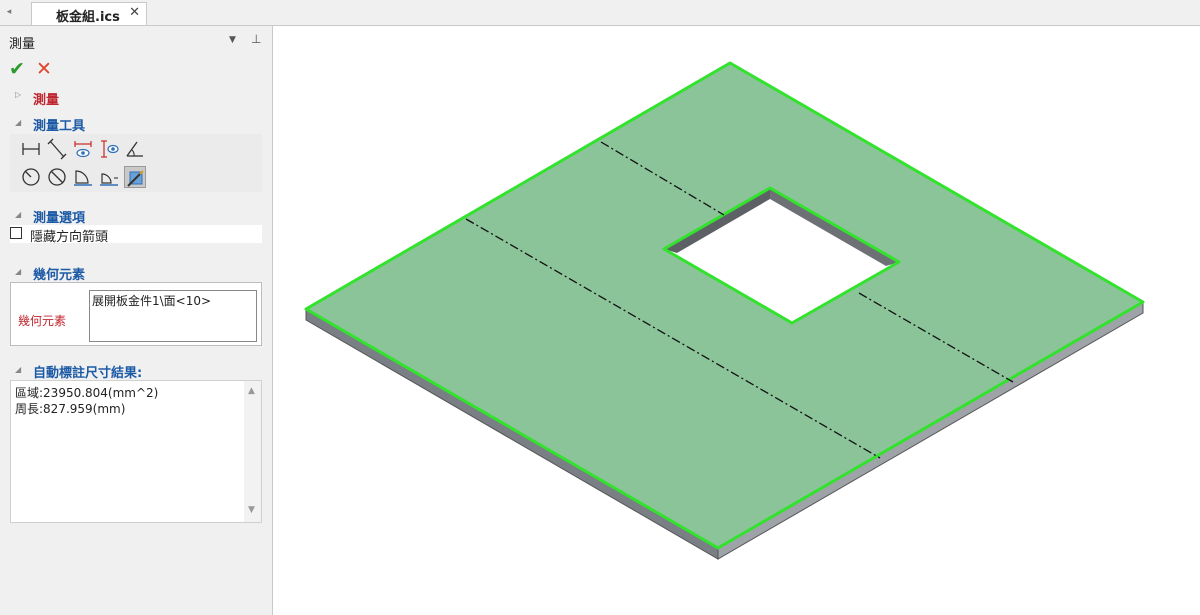 The height and width of the screenshot is (615, 1200). What do you see at coordinates (57, 177) in the screenshot?
I see `circle-diameter-icon` at bounding box center [57, 177].